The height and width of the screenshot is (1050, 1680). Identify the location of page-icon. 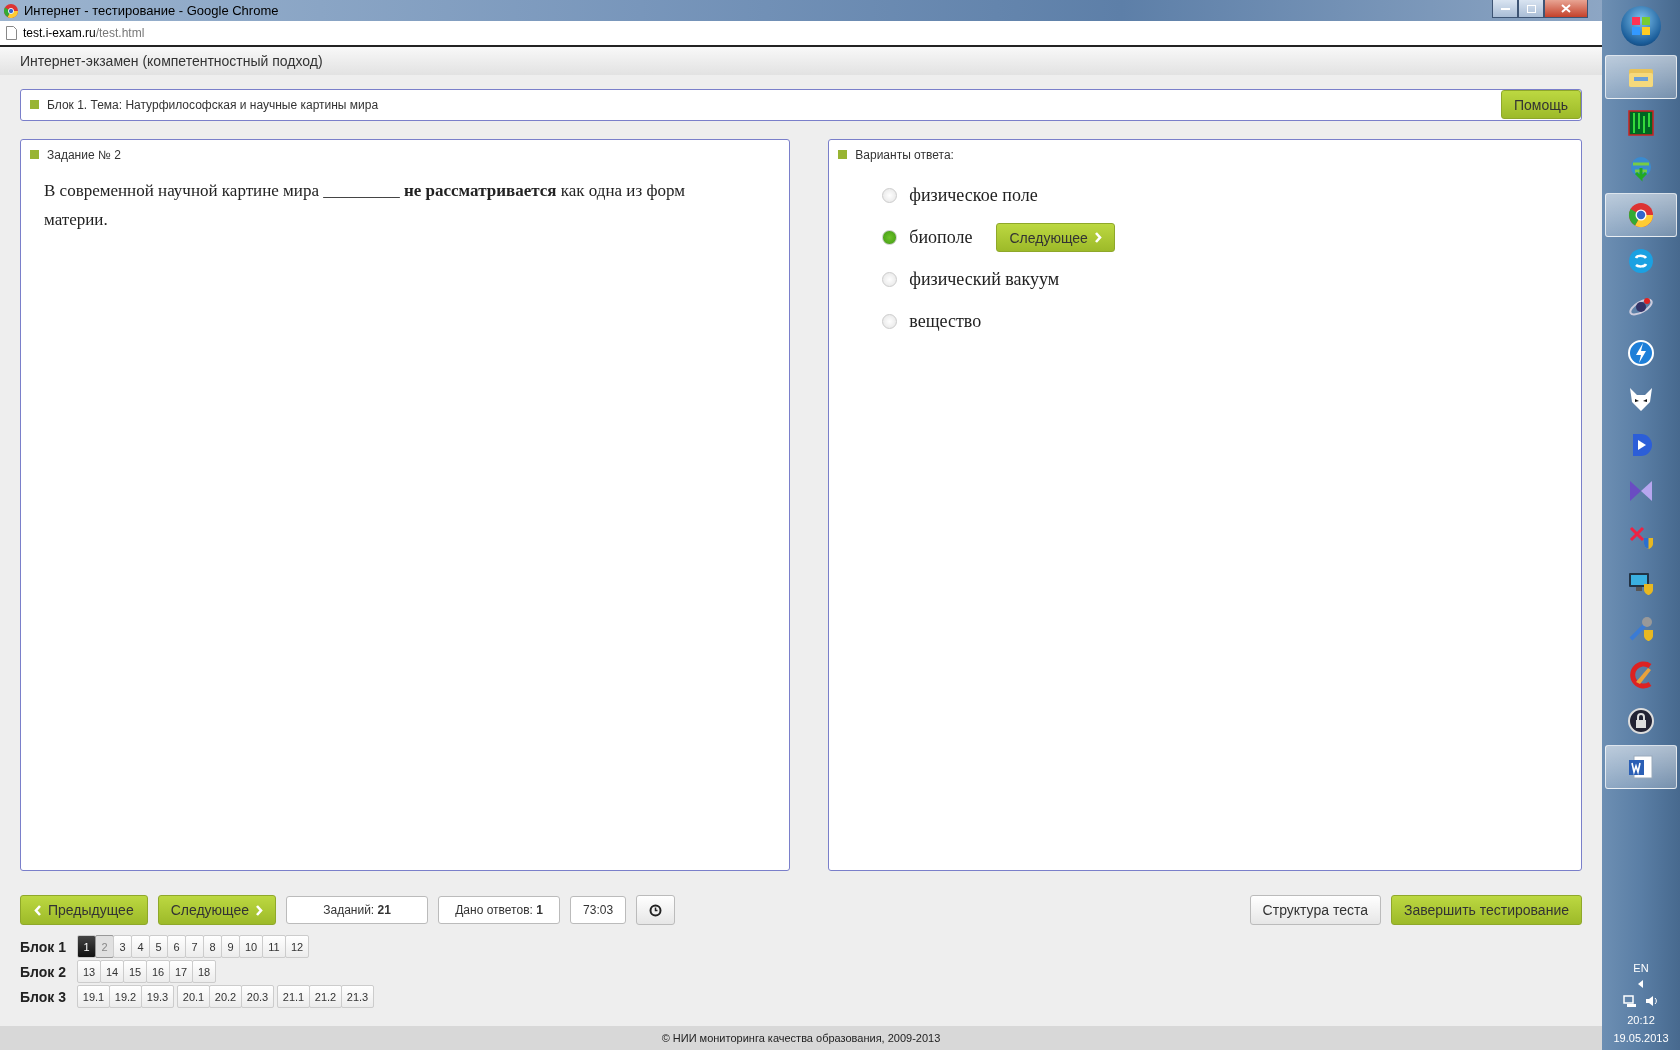
(11, 33).